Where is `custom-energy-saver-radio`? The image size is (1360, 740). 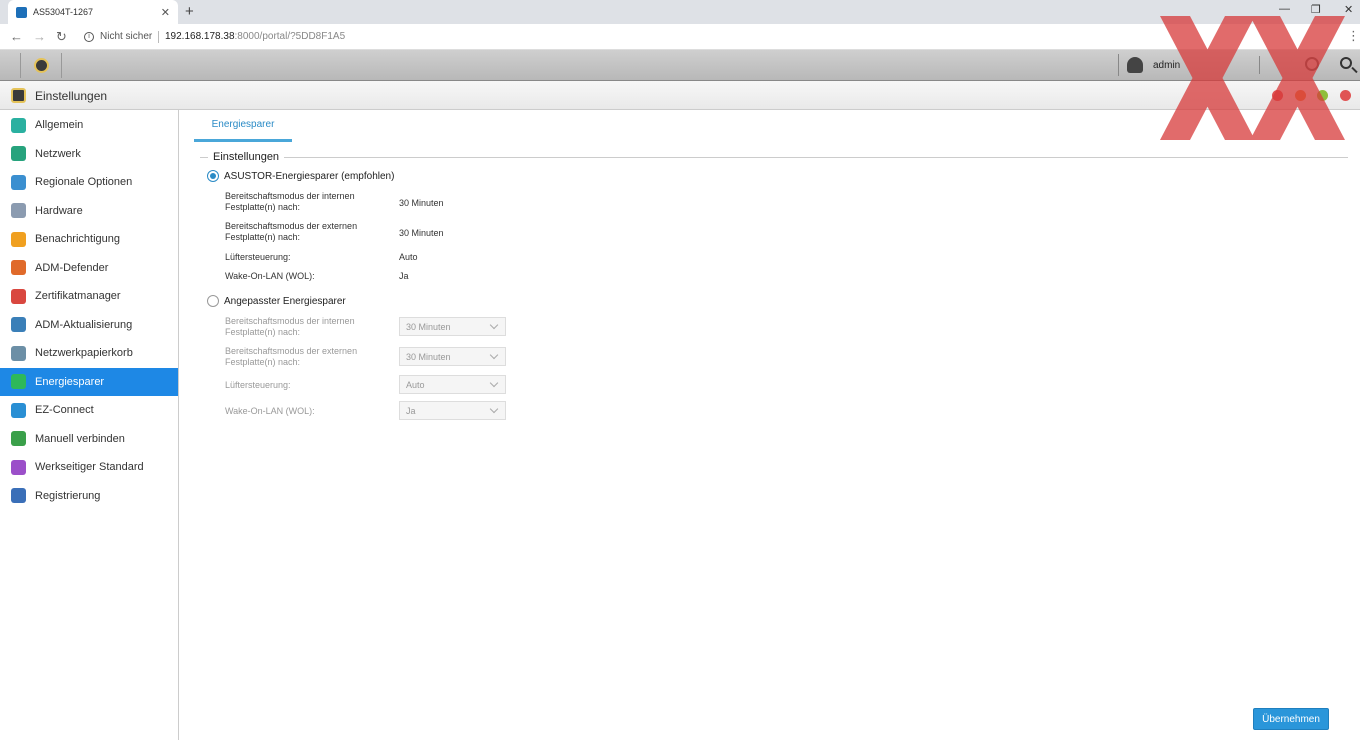
custom-energy-saver-radio is located at coordinates (213, 301).